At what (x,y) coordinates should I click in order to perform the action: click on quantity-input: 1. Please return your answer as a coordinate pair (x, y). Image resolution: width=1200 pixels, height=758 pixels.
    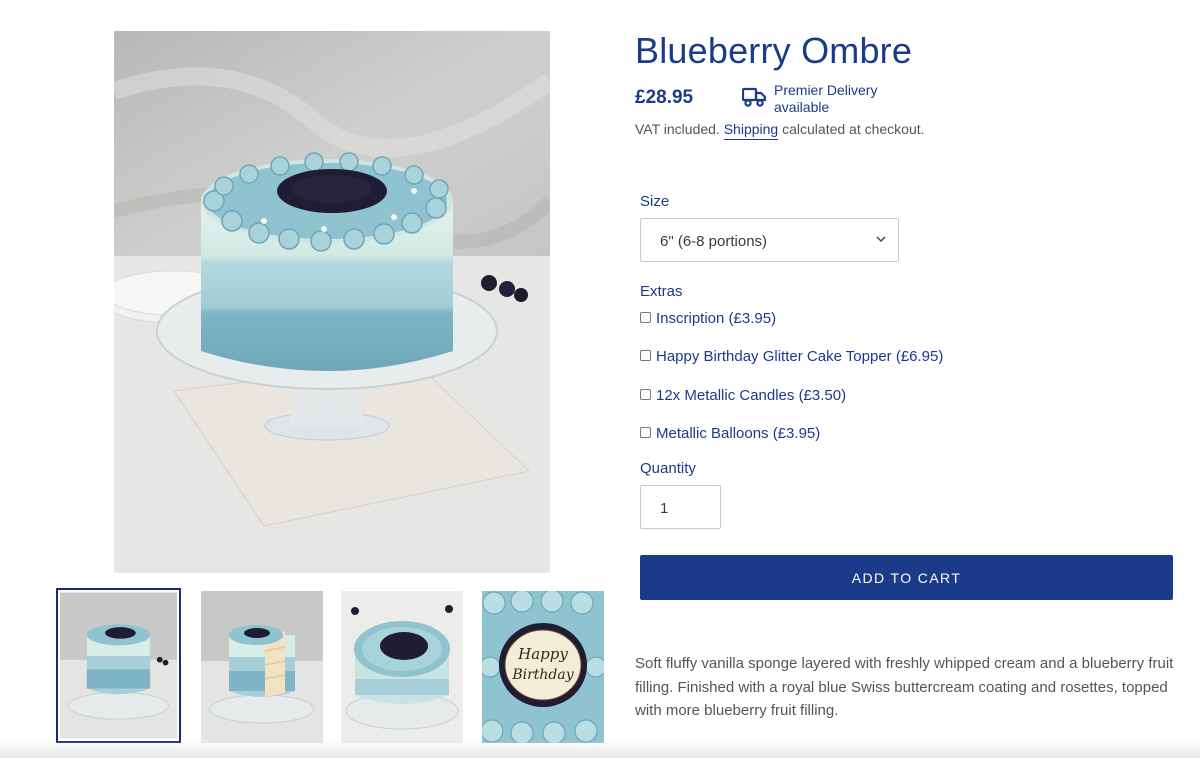
    Looking at the image, I should click on (680, 507).